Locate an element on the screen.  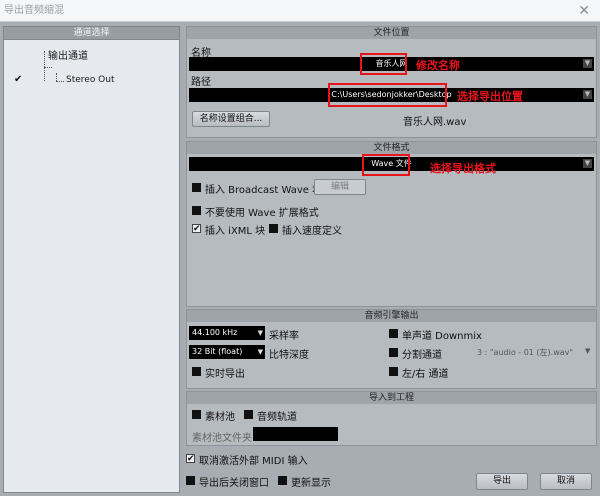
tempo-definition-label: 插入速度定义 is located at coordinates (312, 231).